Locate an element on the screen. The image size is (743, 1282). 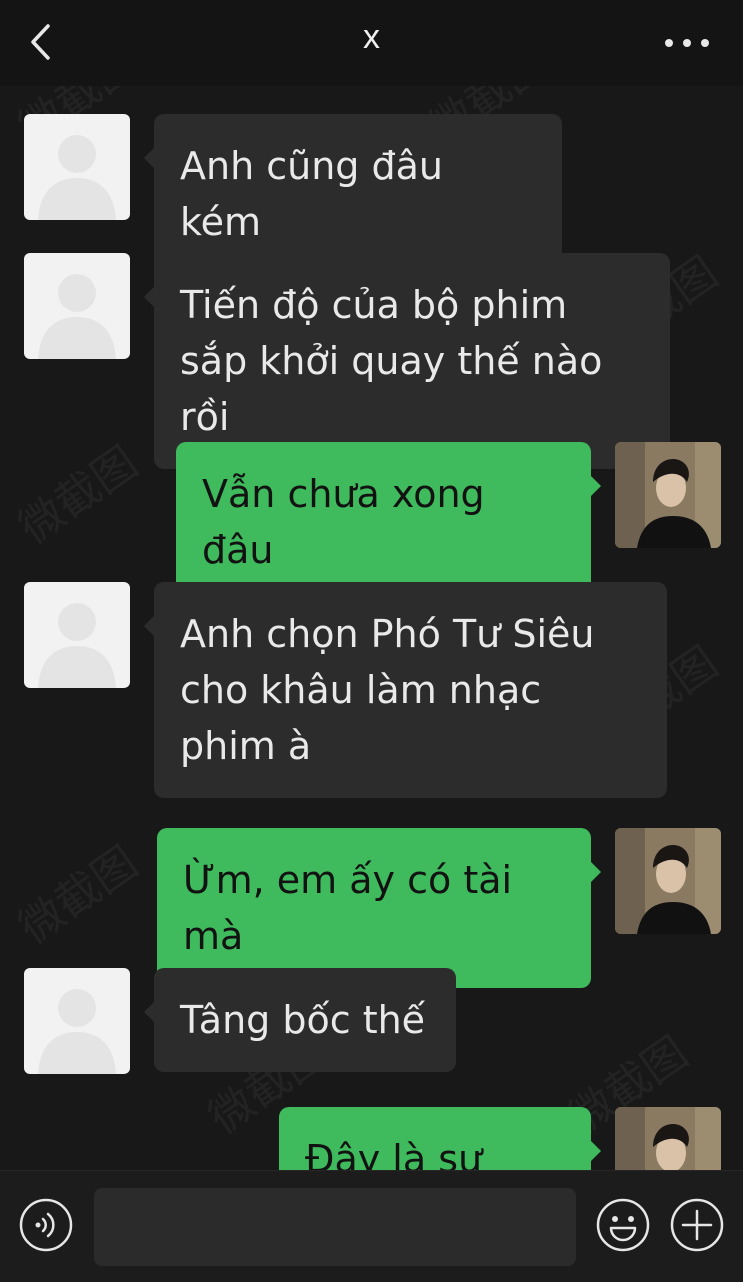
incoming-message: Anh cũng đâu kém is located at coordinates (353, 194).